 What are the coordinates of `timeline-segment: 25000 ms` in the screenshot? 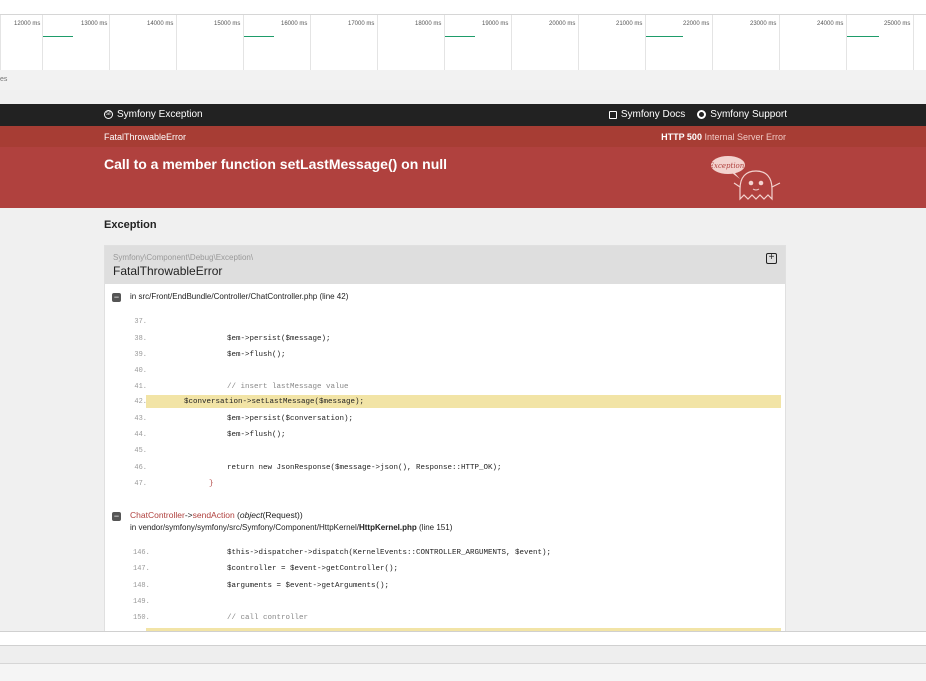 It's located at (879, 42).